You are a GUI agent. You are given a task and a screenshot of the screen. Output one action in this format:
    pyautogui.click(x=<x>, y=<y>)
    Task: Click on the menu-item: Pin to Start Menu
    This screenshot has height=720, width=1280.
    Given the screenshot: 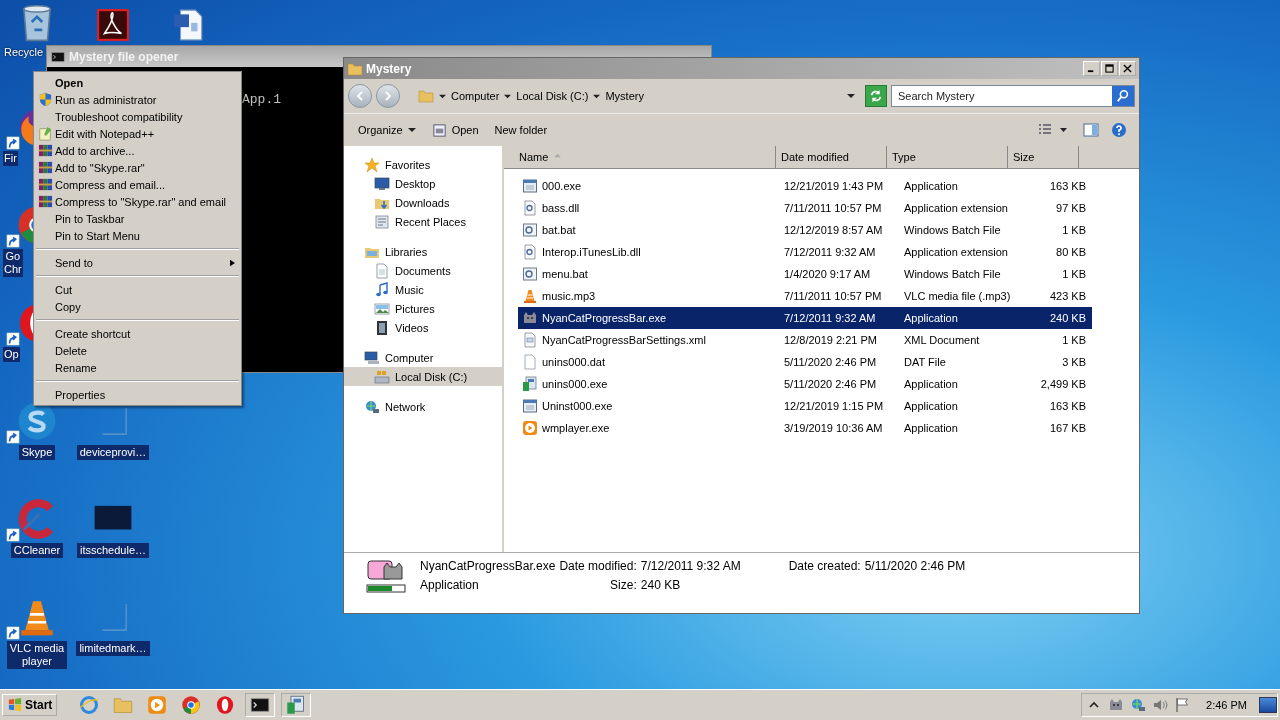 What is the action you would take?
    pyautogui.click(x=137, y=235)
    